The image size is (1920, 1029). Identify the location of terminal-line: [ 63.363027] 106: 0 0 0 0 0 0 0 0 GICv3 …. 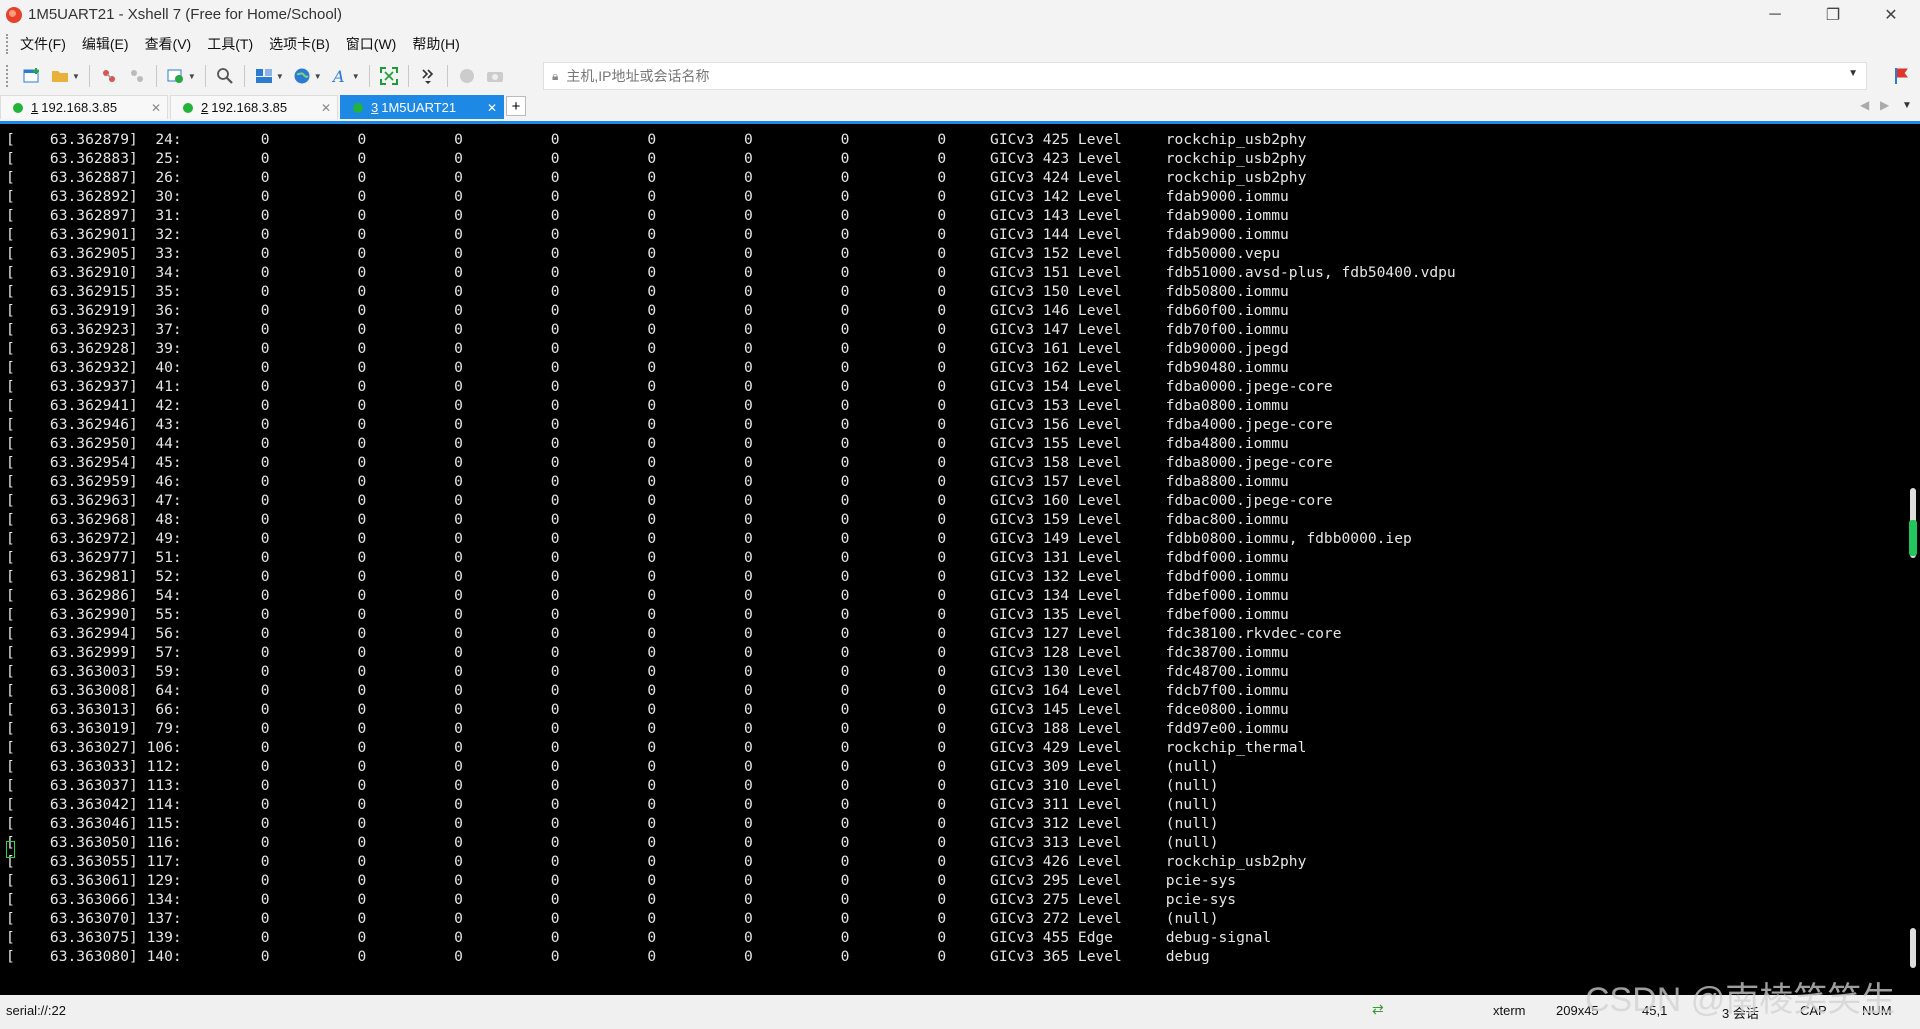
(656, 747).